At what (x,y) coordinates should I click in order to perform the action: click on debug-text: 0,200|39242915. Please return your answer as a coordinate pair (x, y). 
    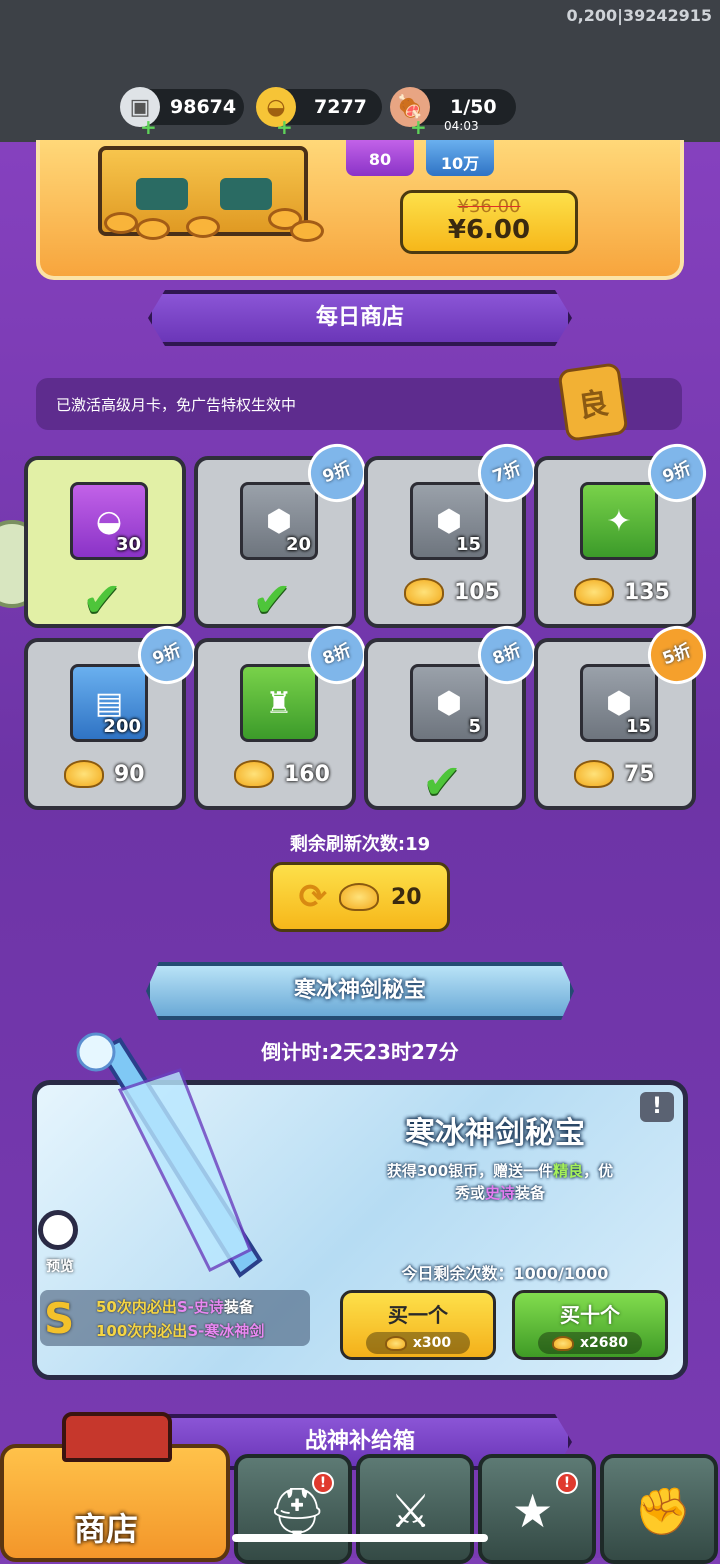
    Looking at the image, I should click on (639, 15).